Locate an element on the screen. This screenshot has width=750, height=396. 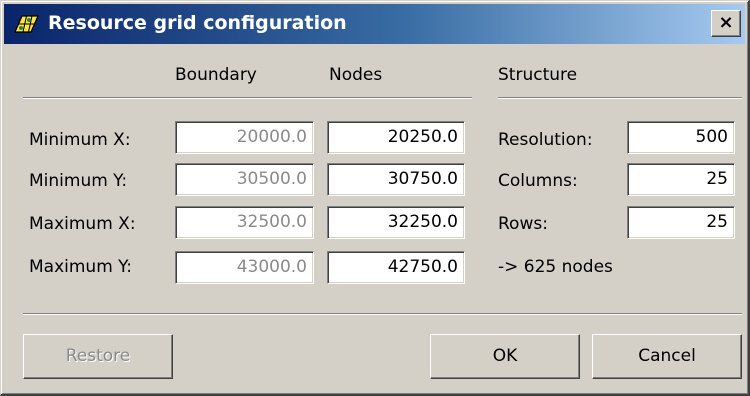
row-label-min-x: Minimum X: is located at coordinates (80, 140).